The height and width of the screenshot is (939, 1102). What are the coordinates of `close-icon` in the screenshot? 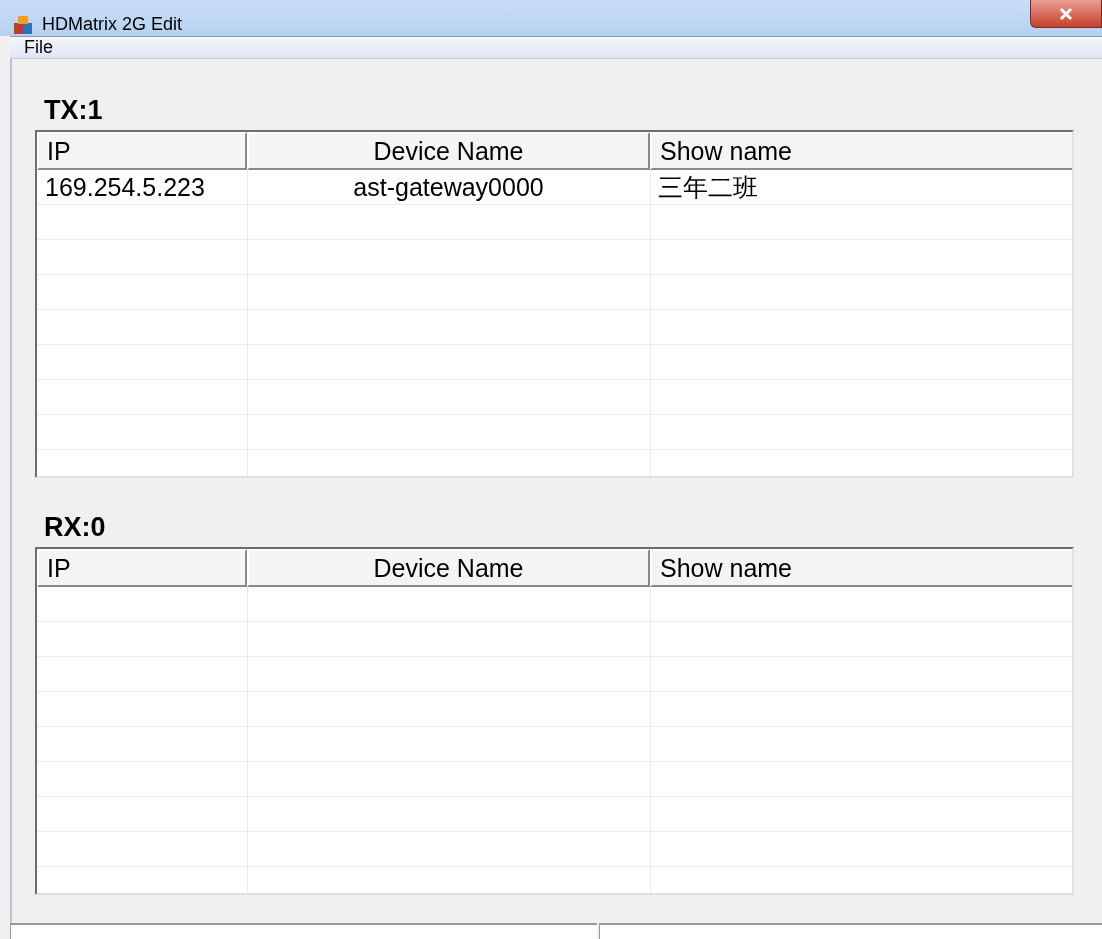 It's located at (1066, 13).